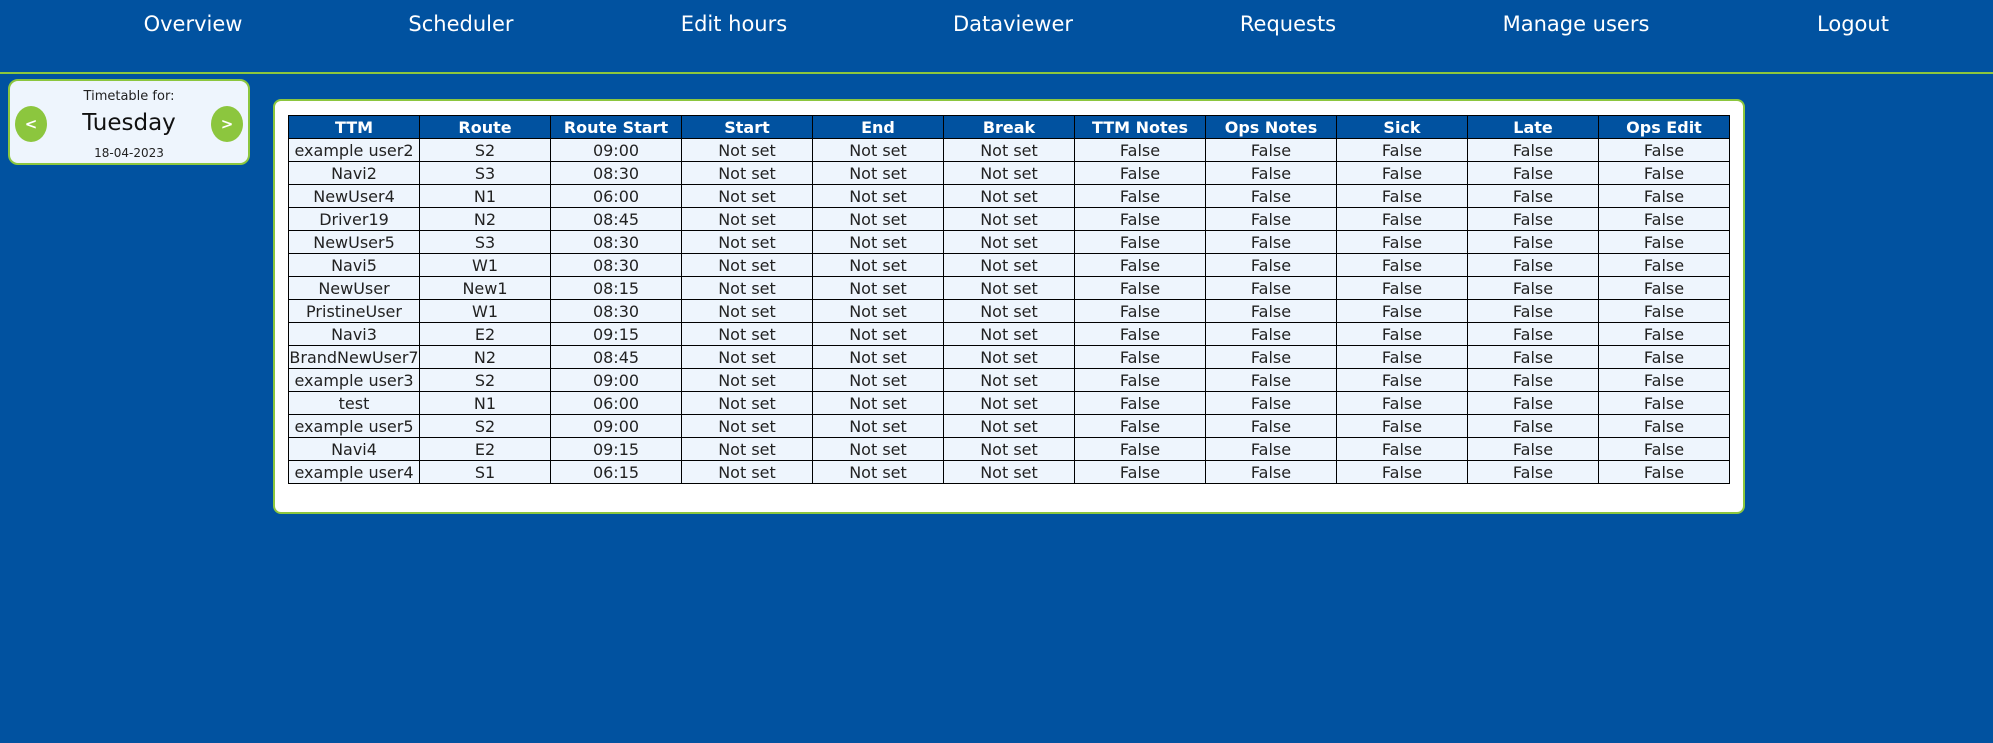 This screenshot has height=743, width=1993. I want to click on table-cell-ttm: BrandNewUser7, so click(354, 357).